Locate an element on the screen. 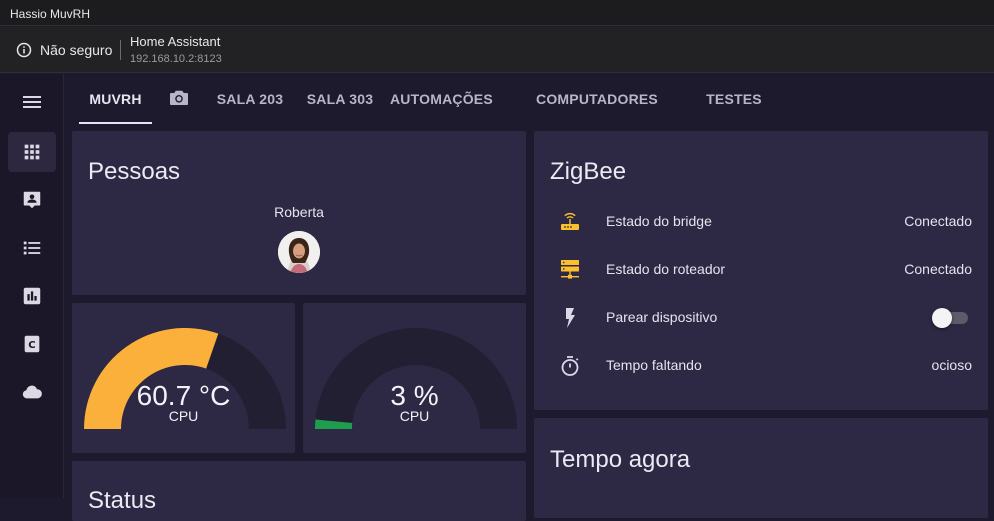 This screenshot has width=994, height=521. cloud-icon is located at coordinates (32, 392).